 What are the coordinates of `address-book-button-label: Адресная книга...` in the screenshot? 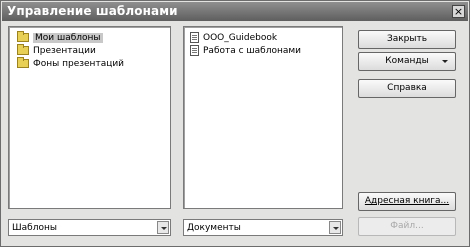 It's located at (407, 201).